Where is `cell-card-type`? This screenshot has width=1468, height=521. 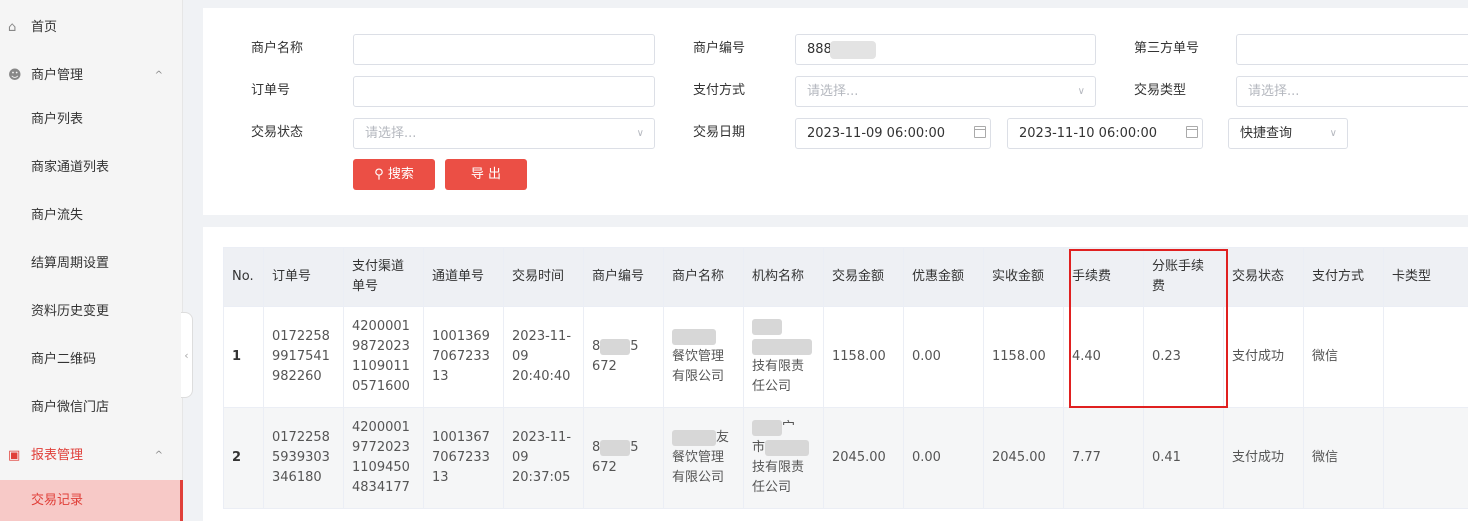 cell-card-type is located at coordinates (1425, 357).